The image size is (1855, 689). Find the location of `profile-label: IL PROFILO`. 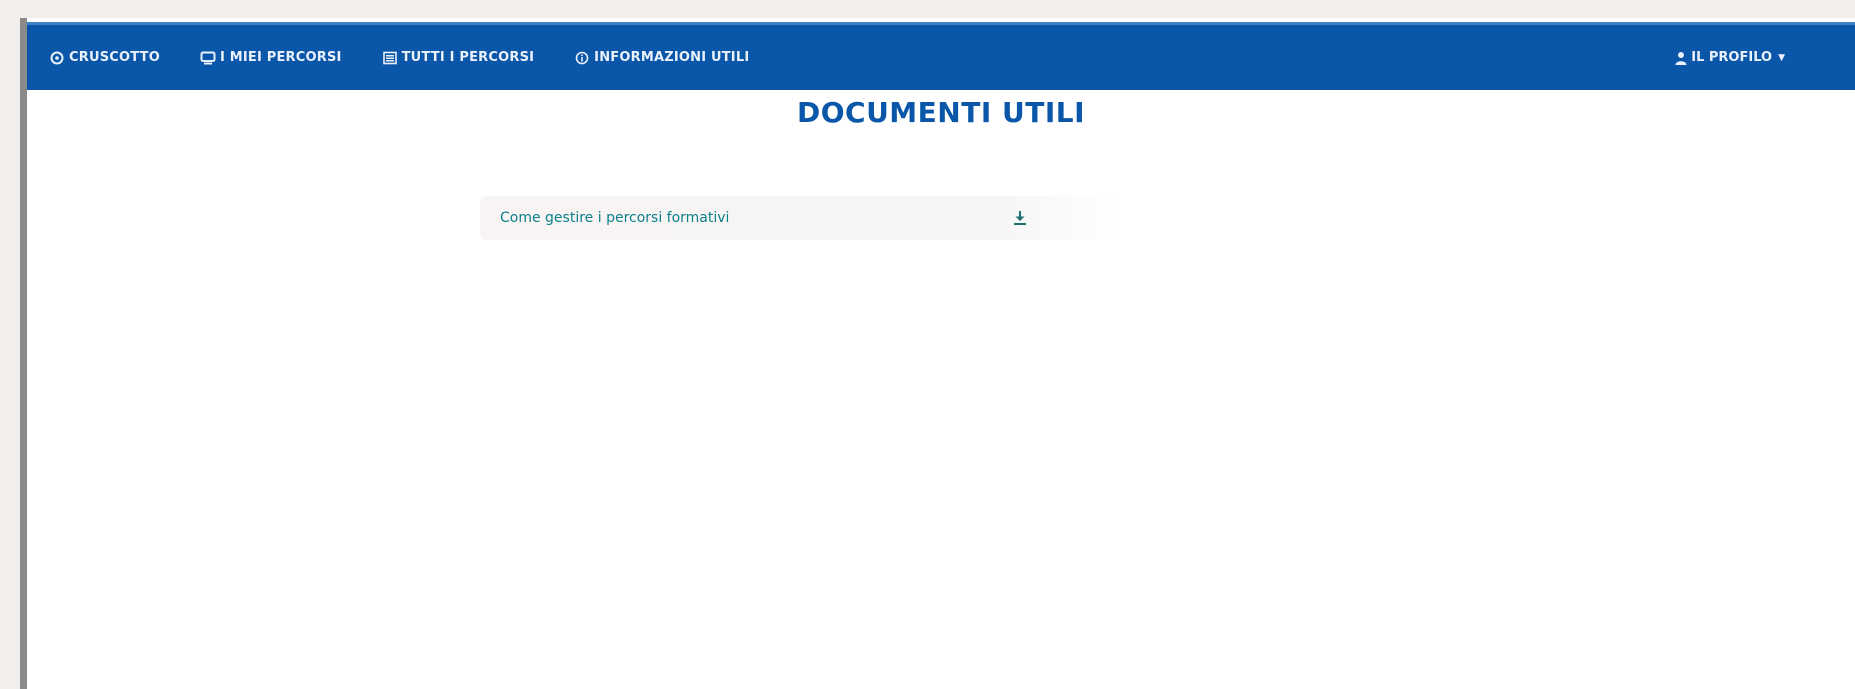

profile-label: IL PROFILO is located at coordinates (1732, 57).